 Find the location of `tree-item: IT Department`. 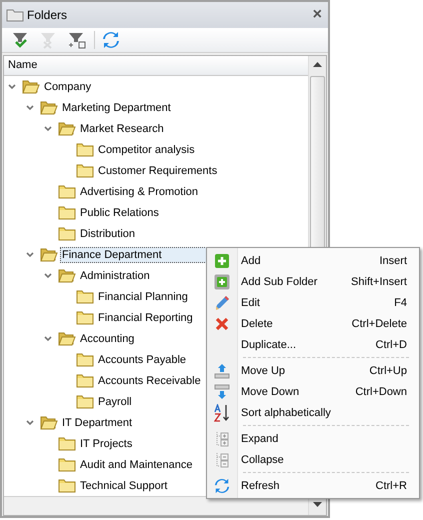

tree-item: IT Department is located at coordinates (97, 422).